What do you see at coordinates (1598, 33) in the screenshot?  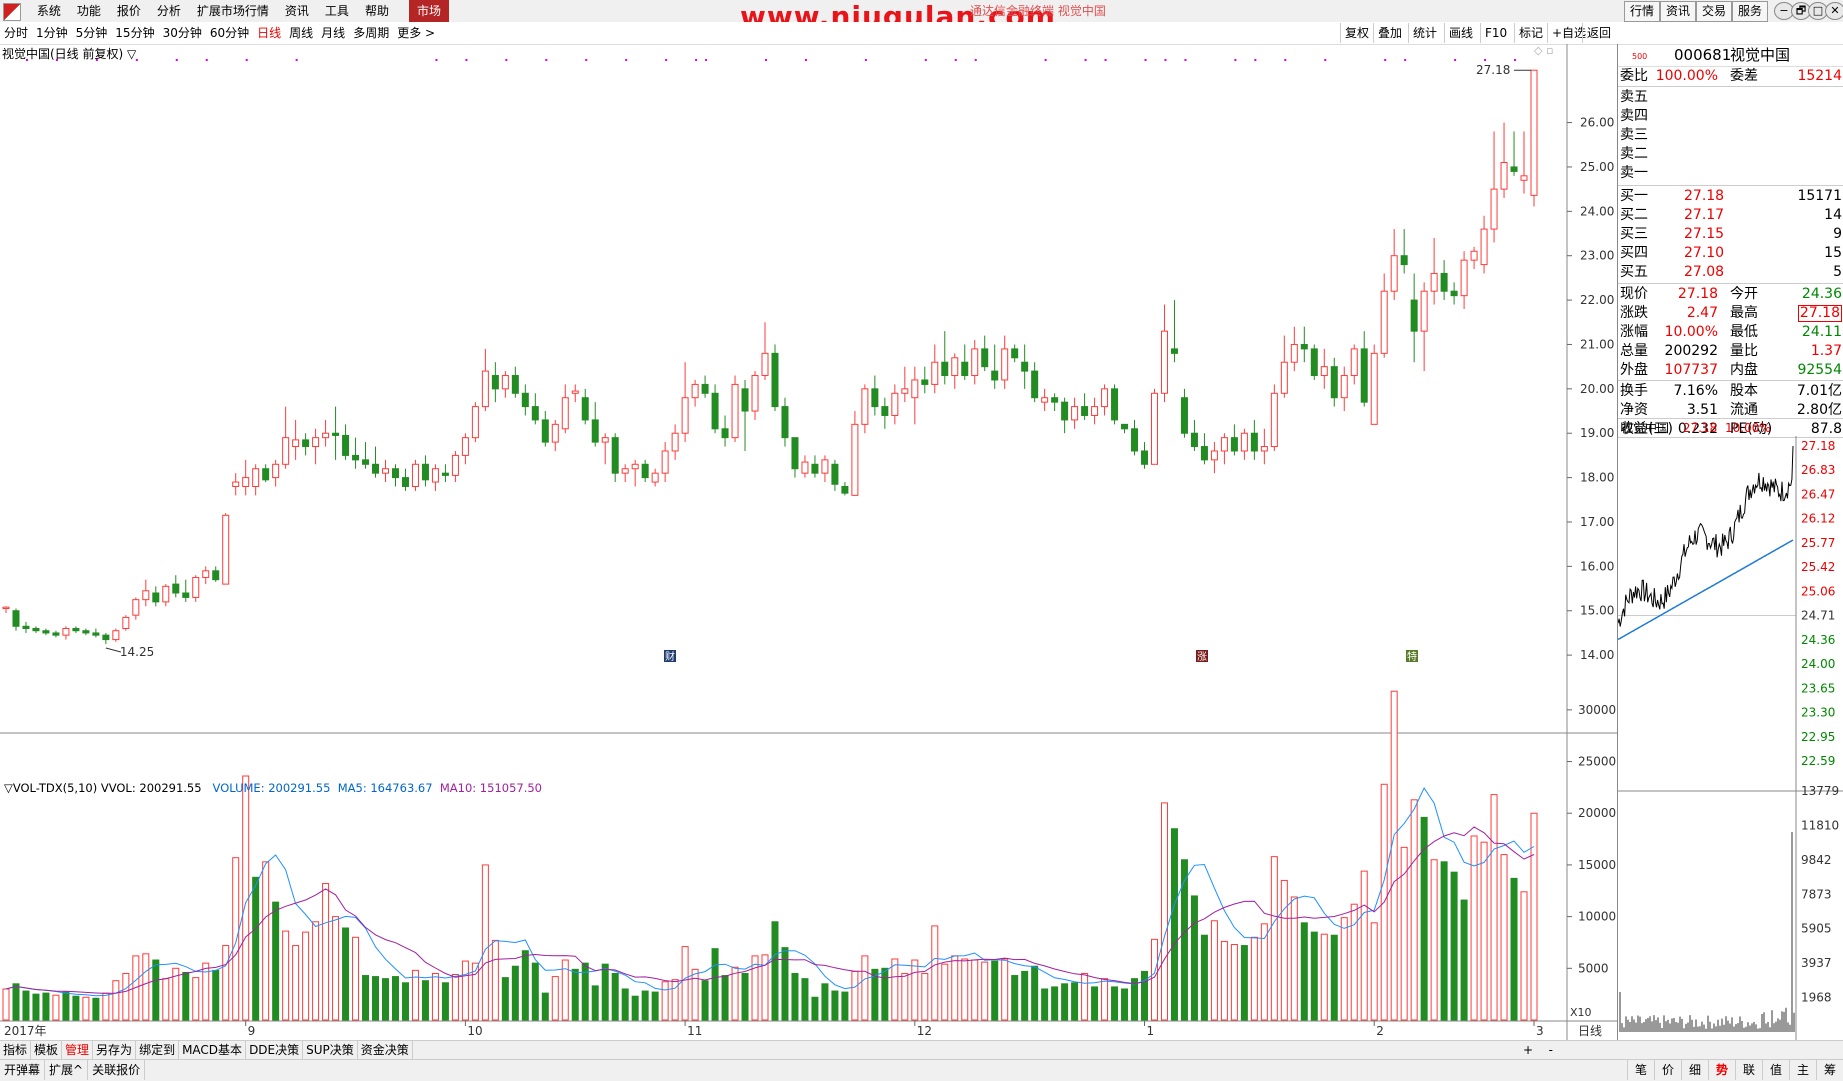 I see `chart-tool-7: 返回` at bounding box center [1598, 33].